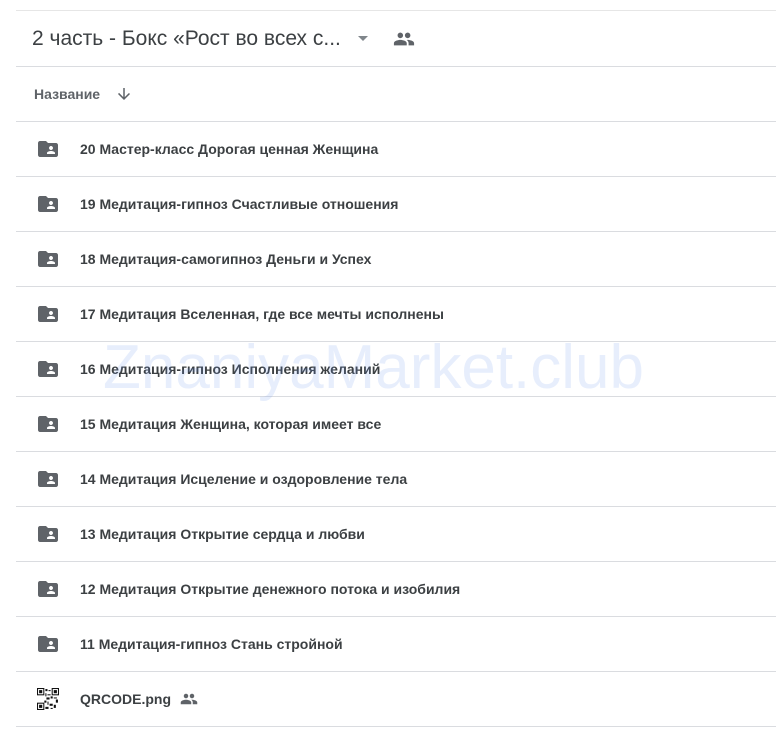  Describe the element at coordinates (229, 149) in the screenshot. I see `file-name: 20 Мастер-класс Дорогая ценная Женщина` at that location.